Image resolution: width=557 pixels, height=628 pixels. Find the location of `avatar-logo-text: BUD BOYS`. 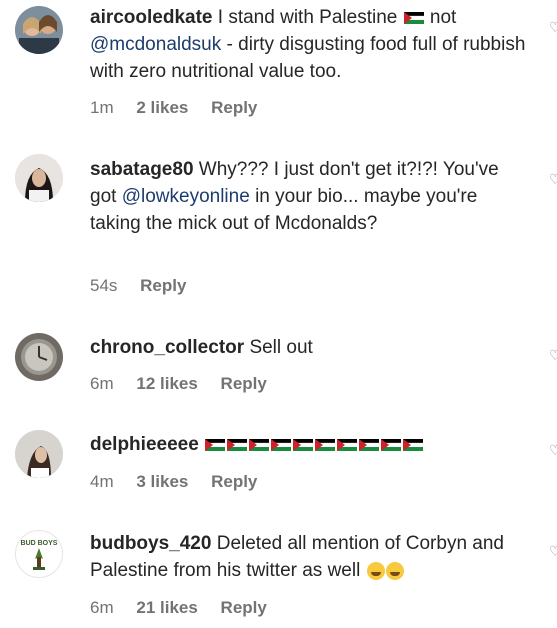

avatar-logo-text: BUD BOYS is located at coordinates (39, 543).